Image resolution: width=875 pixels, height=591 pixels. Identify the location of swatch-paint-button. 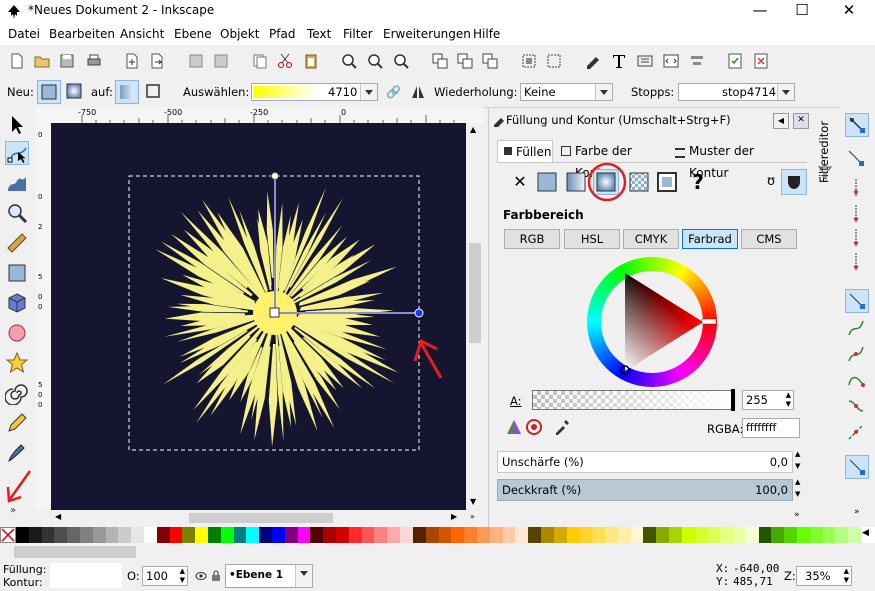
(667, 182).